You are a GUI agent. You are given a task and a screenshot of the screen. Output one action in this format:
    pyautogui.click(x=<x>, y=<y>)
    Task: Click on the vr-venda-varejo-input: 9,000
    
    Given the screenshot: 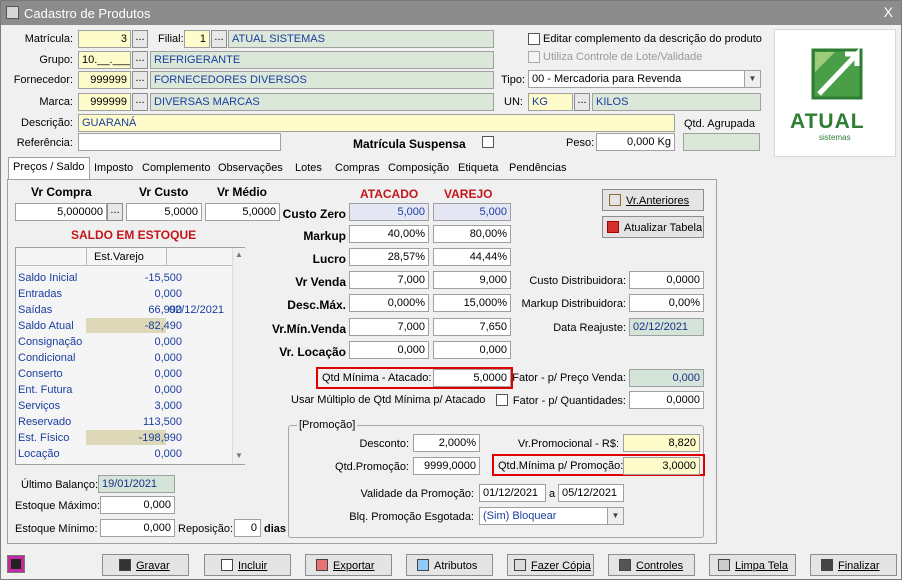 What is the action you would take?
    pyautogui.click(x=472, y=280)
    